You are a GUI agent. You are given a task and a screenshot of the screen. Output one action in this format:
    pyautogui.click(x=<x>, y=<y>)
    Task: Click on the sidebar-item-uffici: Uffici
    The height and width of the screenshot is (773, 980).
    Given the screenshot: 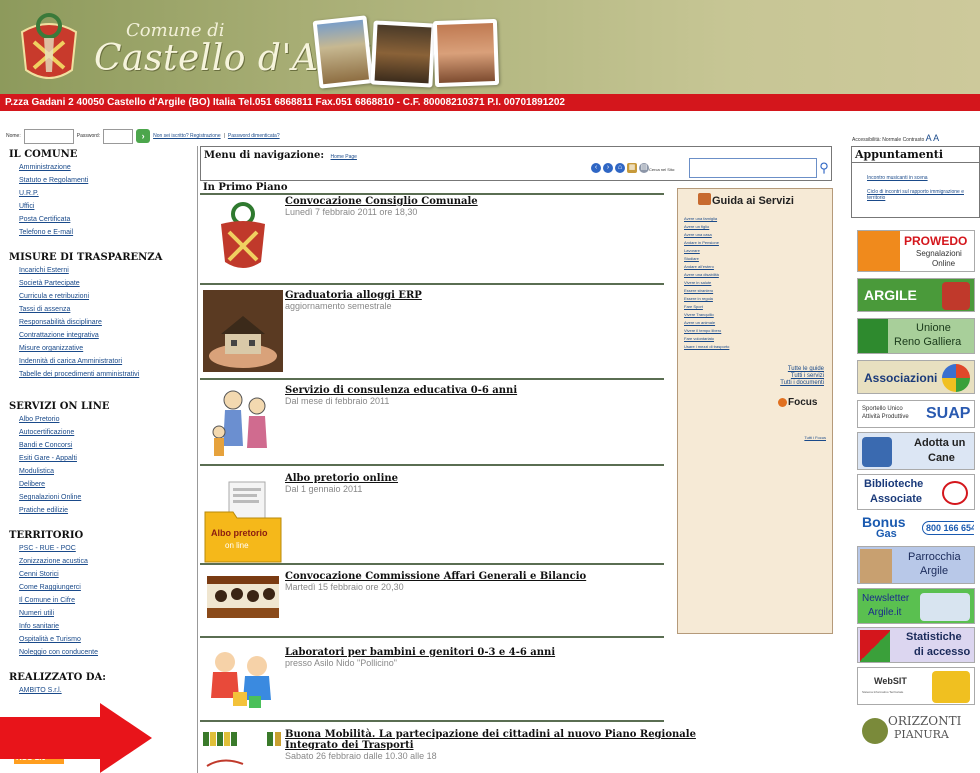 What is the action you would take?
    pyautogui.click(x=98, y=208)
    